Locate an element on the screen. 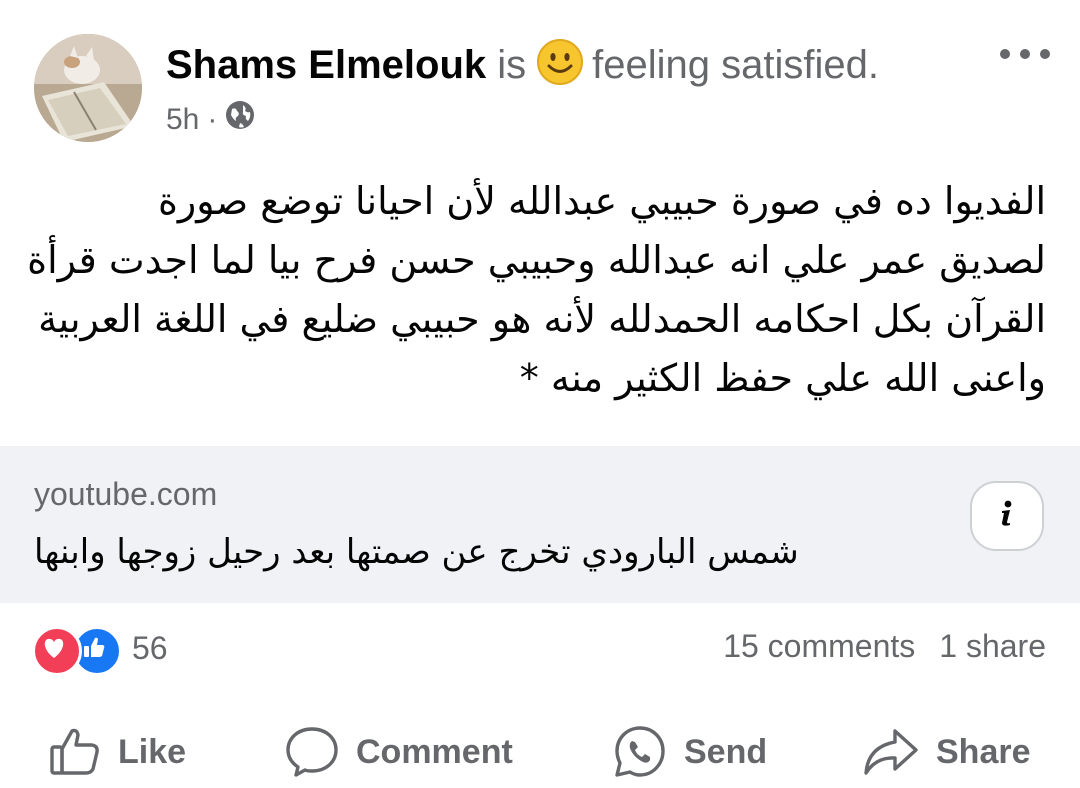 This screenshot has height=788, width=1080. reaction-count: 56 is located at coordinates (150, 647).